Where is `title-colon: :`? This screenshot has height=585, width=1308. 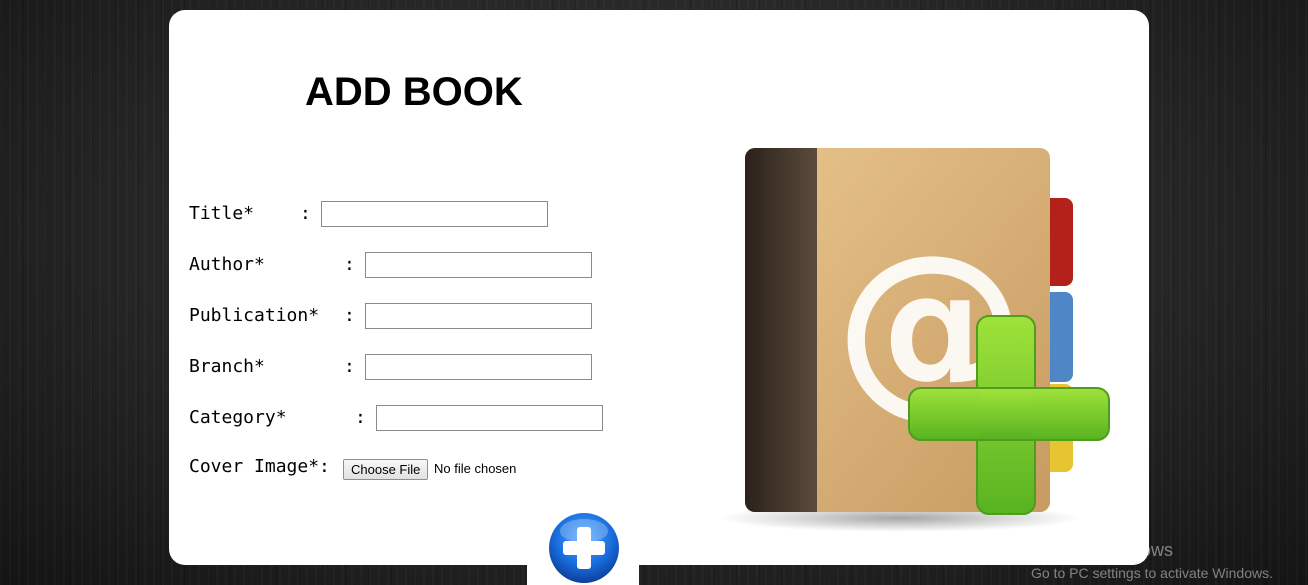
title-colon: : is located at coordinates (305, 213).